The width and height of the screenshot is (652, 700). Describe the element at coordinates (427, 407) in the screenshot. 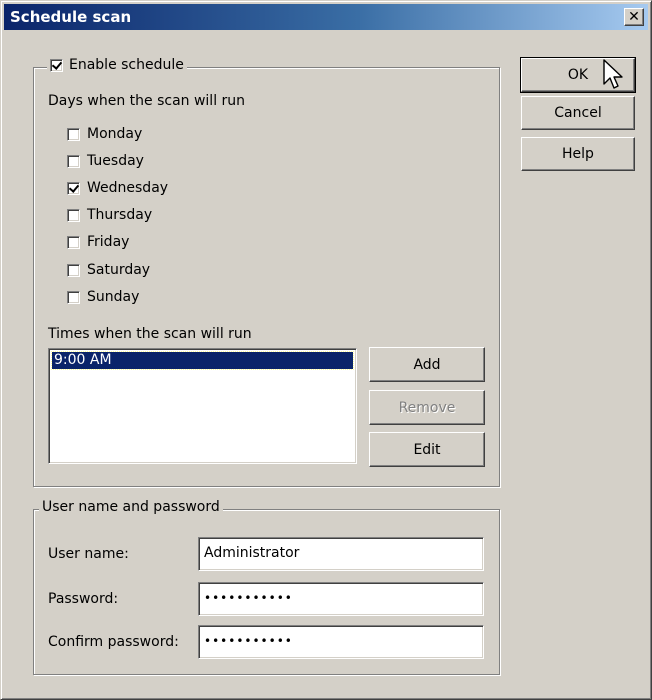

I see `remove-time-button: Remove` at that location.